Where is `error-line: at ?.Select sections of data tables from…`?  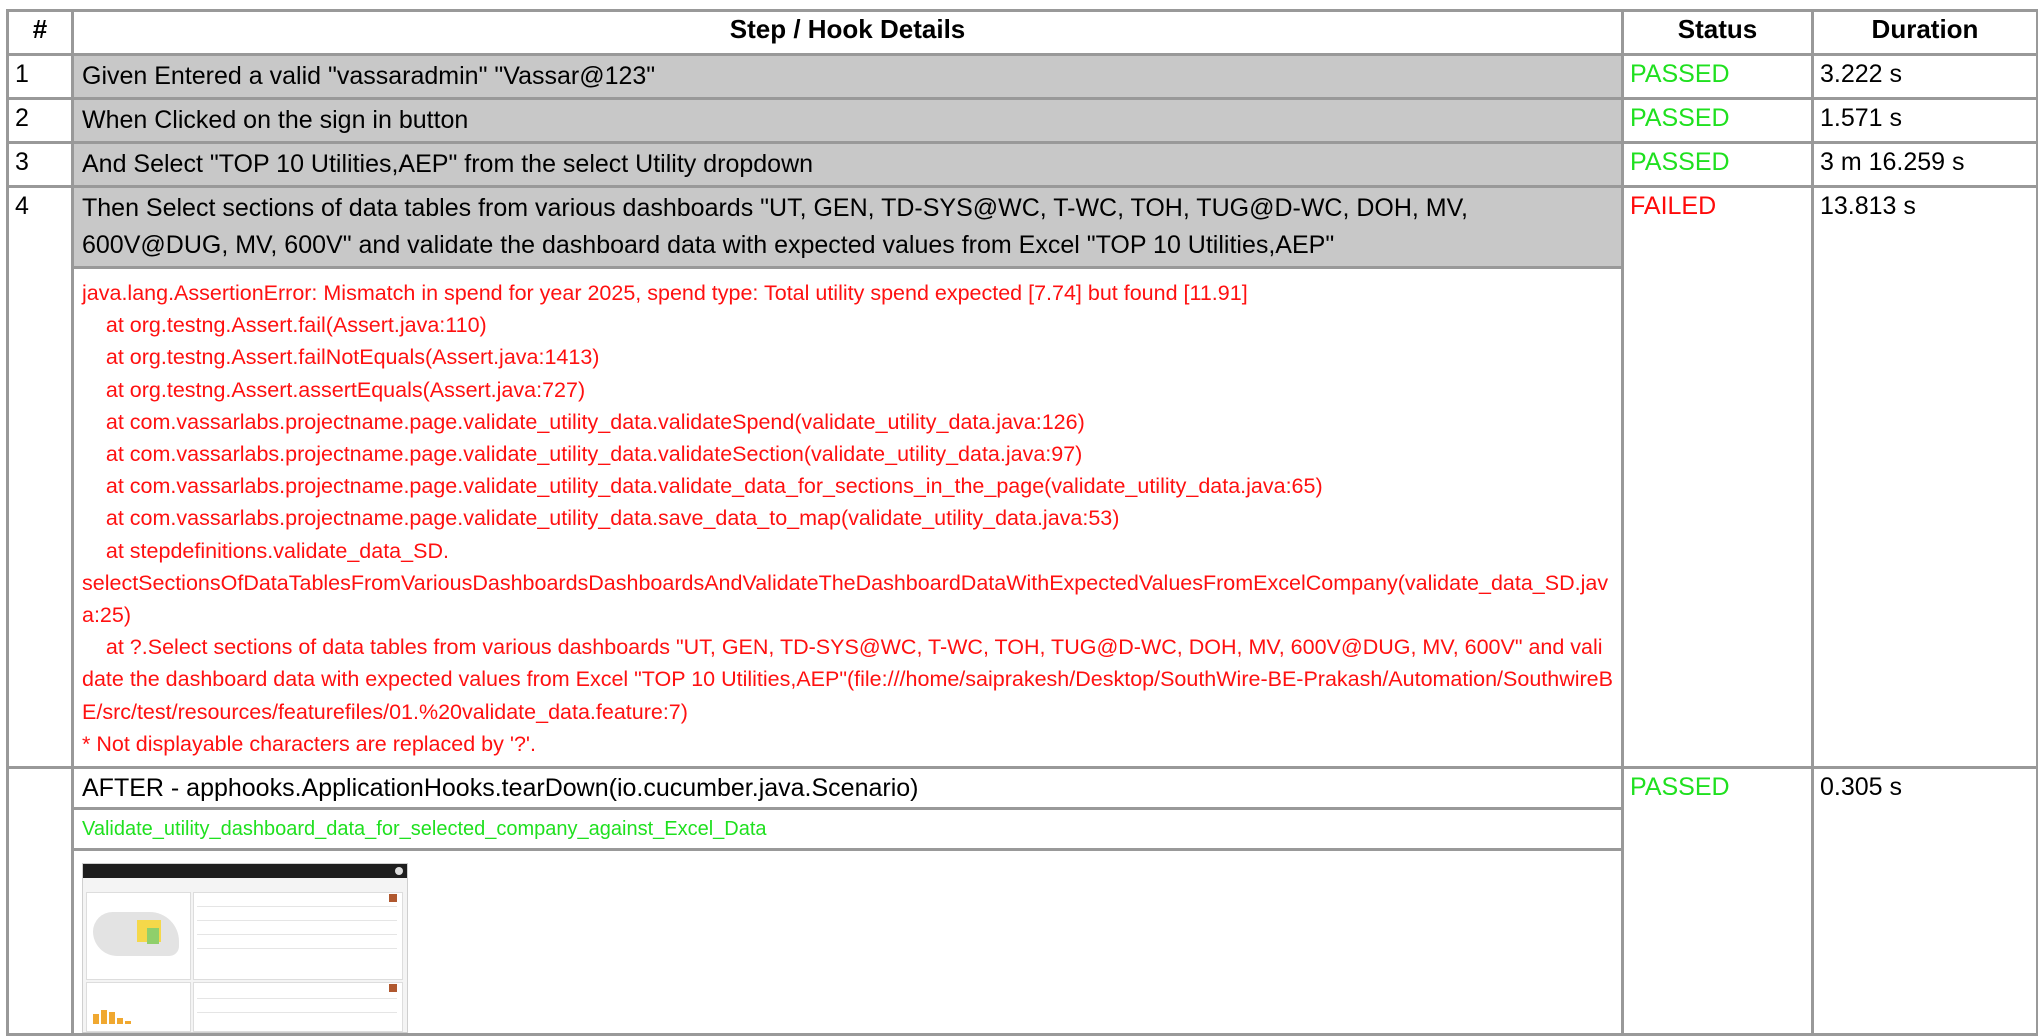 error-line: at ?.Select sections of data tables from… is located at coordinates (847, 679).